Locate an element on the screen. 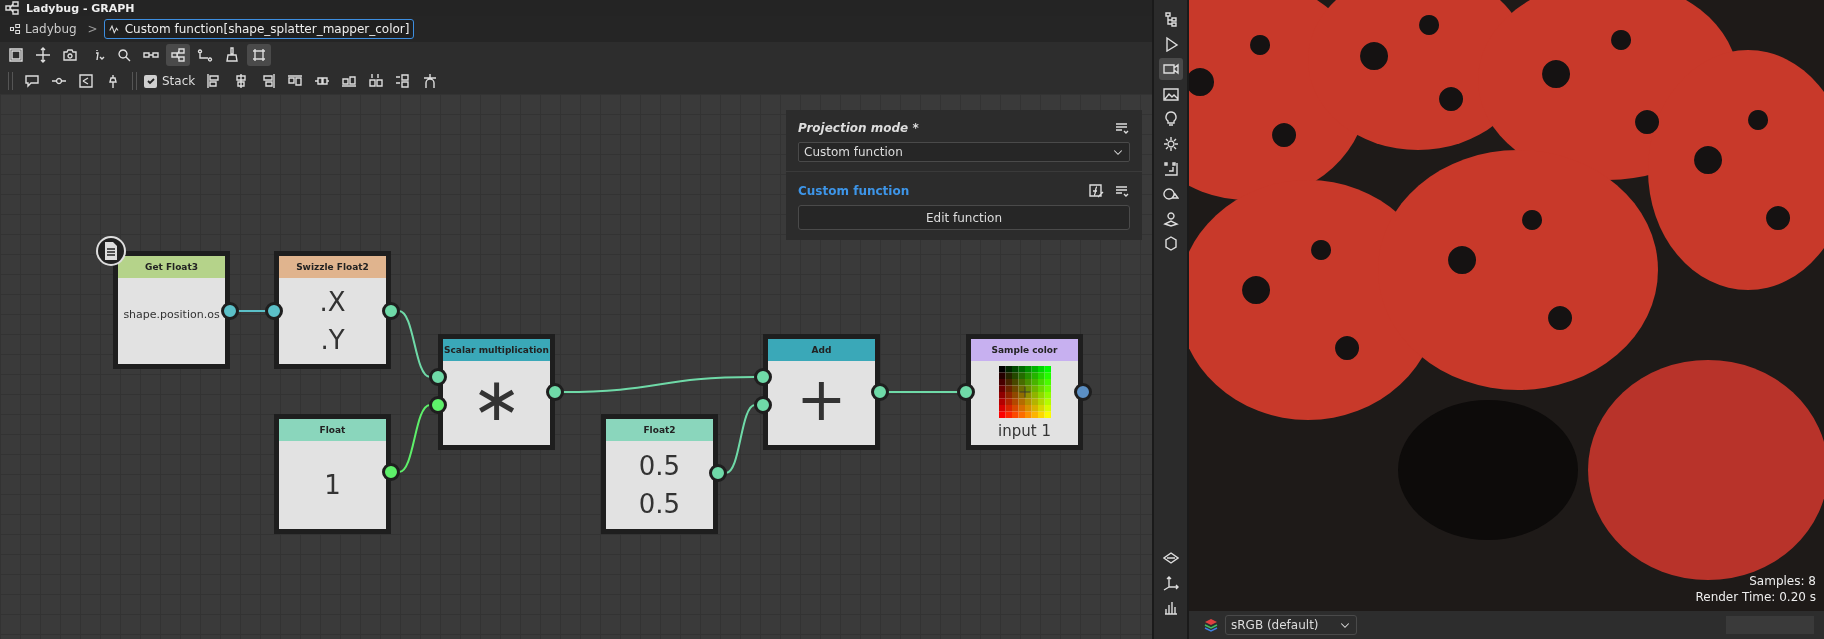 The width and height of the screenshot is (1824, 639). node-value: .Y is located at coordinates (332, 340).